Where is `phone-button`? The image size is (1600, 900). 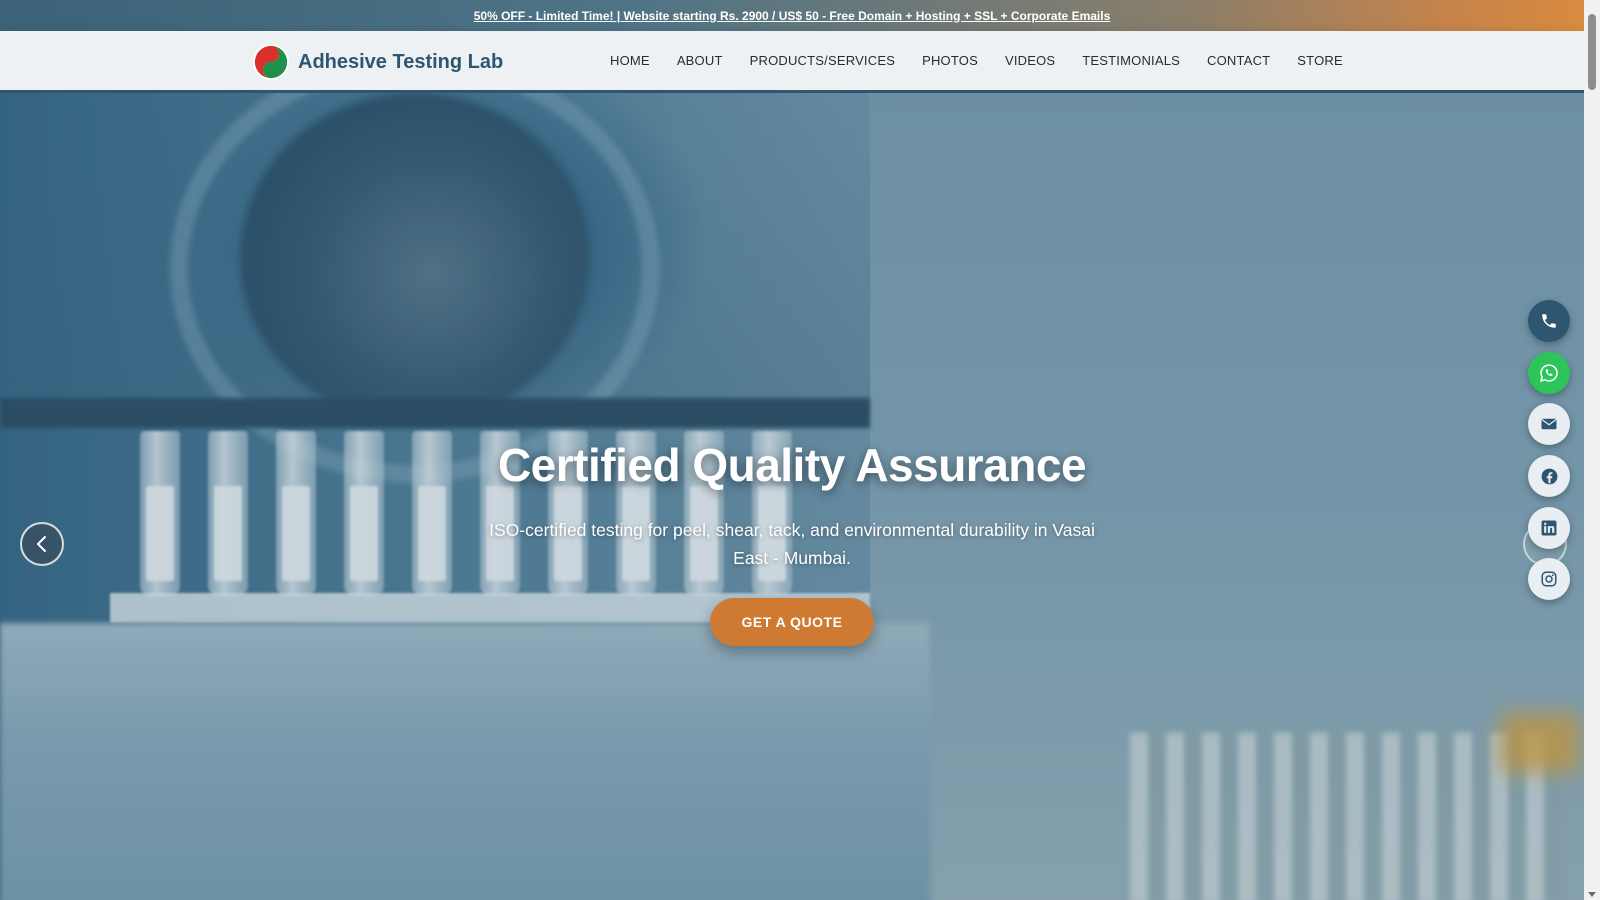
phone-button is located at coordinates (1549, 321).